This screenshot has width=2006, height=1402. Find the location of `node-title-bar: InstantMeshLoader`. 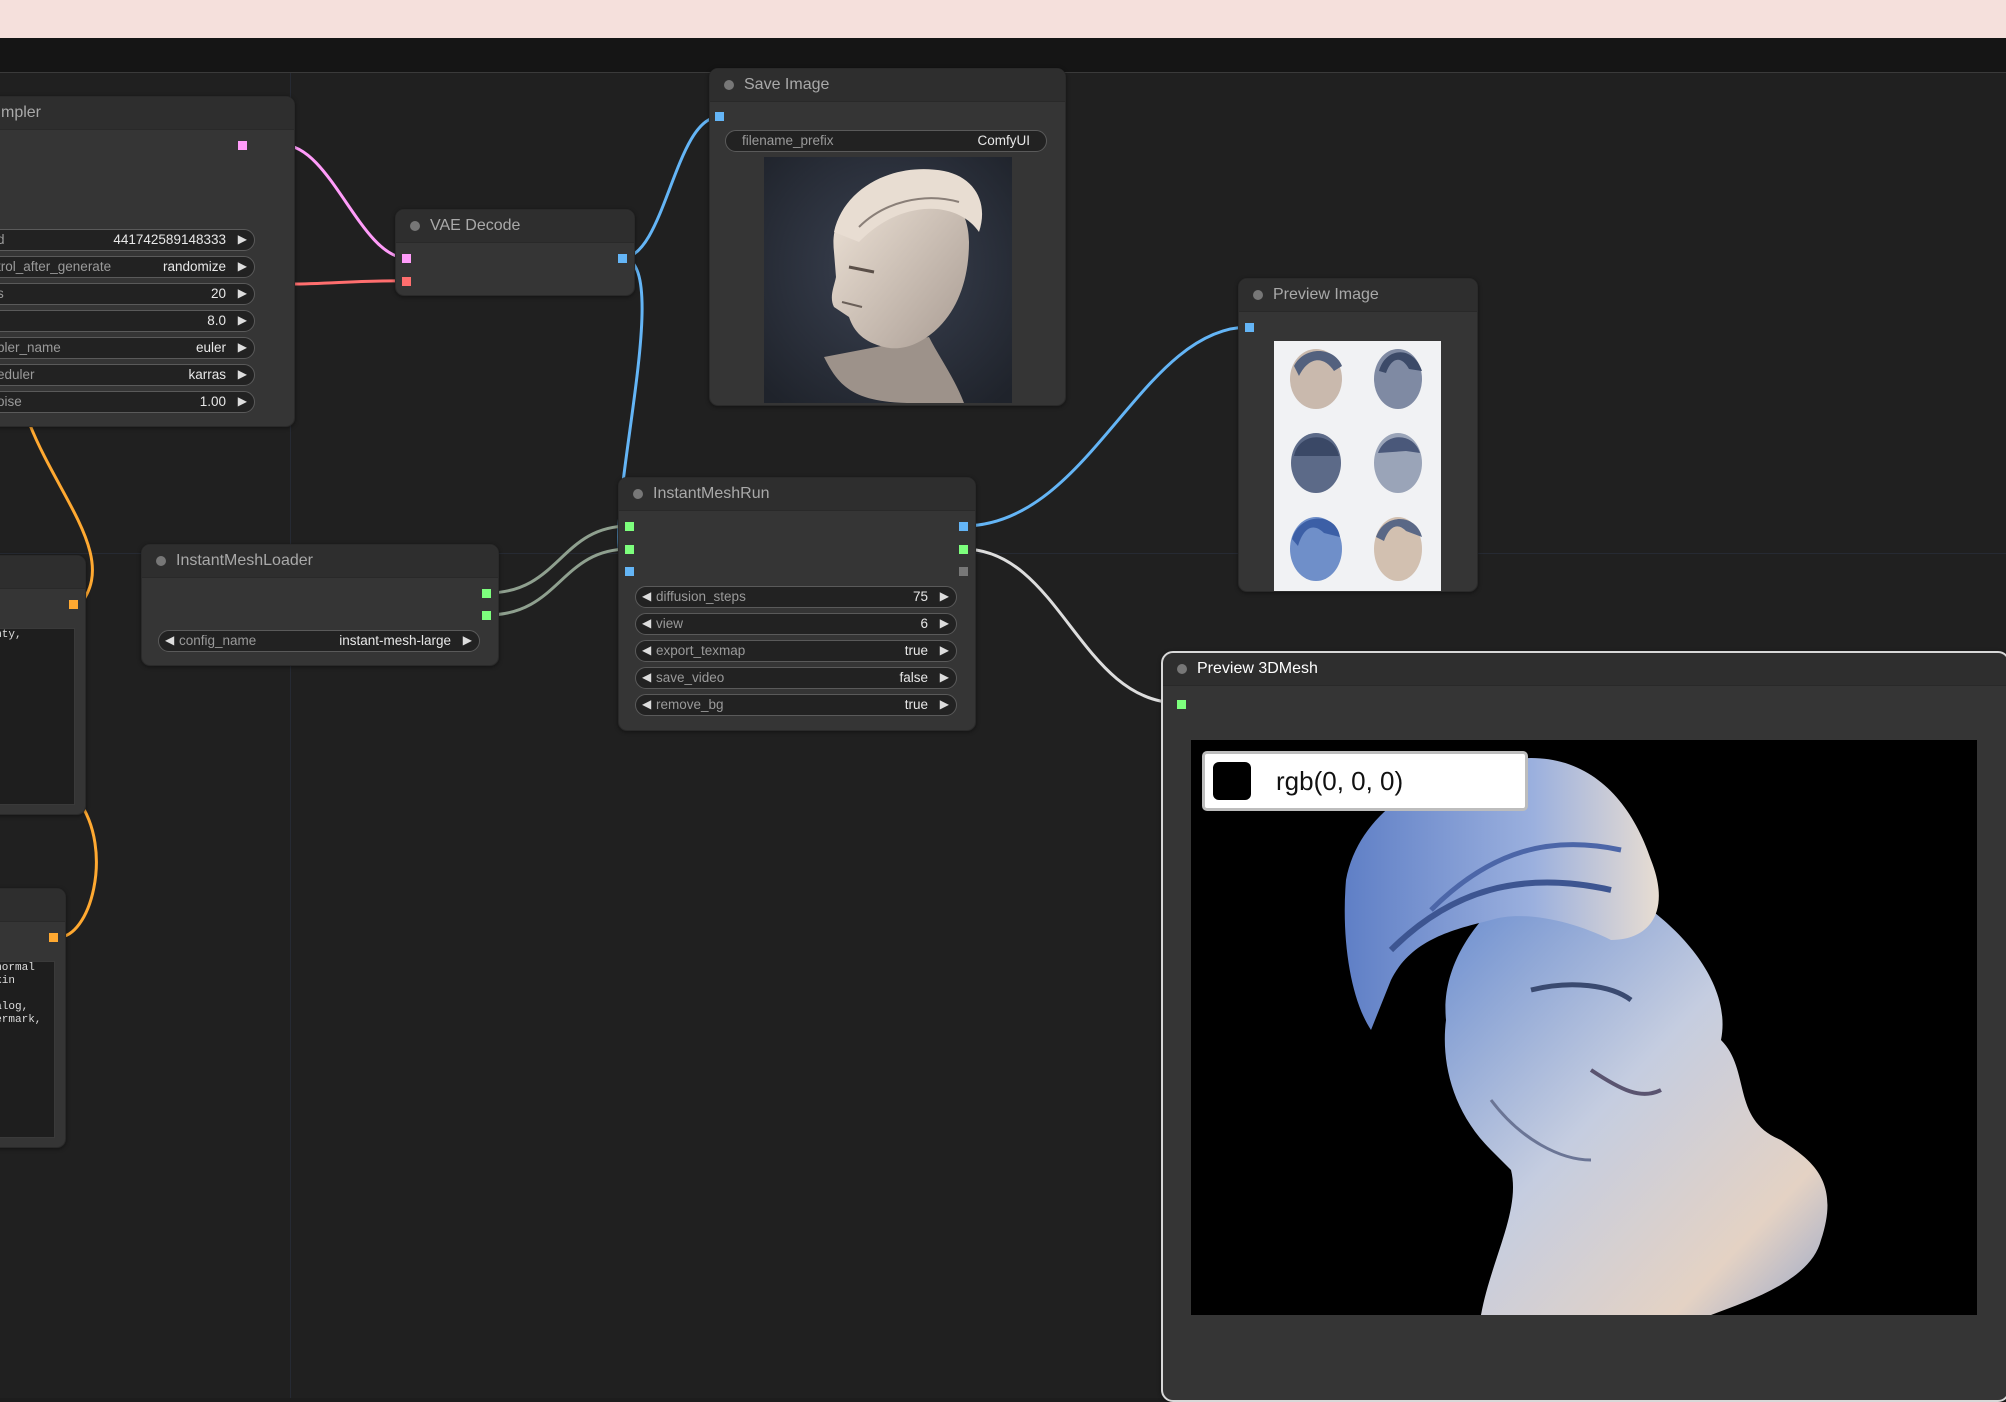

node-title-bar: InstantMeshLoader is located at coordinates (320, 561).